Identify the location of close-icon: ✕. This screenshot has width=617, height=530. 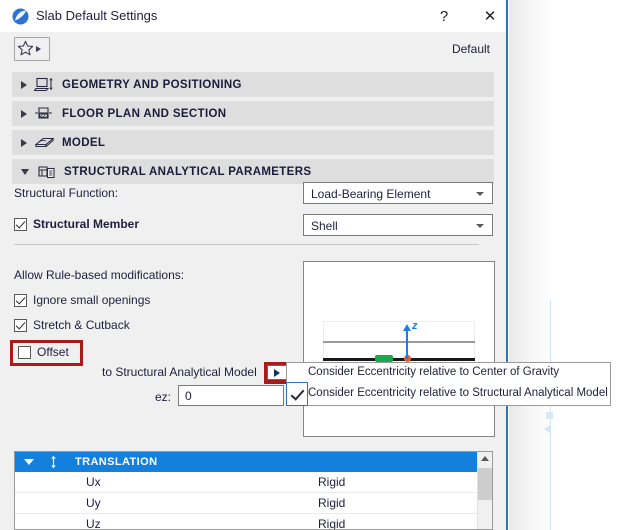
(490, 15).